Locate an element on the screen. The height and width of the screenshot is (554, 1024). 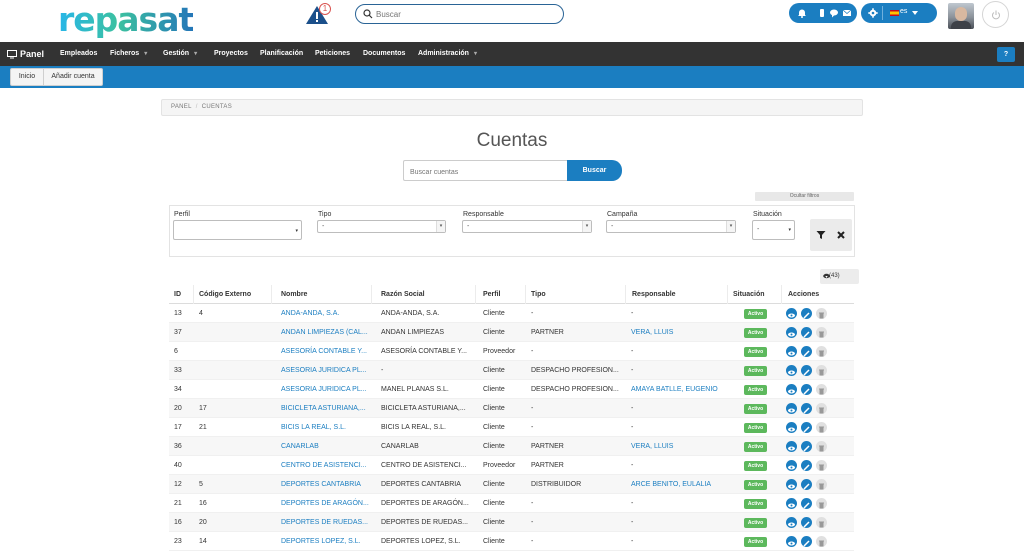
global-search is located at coordinates (459, 14).